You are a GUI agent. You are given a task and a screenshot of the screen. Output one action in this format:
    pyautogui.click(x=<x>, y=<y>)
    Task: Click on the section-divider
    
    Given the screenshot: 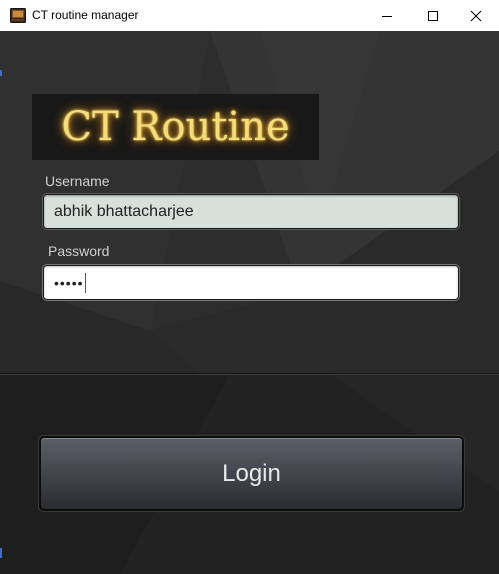 What is the action you would take?
    pyautogui.click(x=249, y=373)
    